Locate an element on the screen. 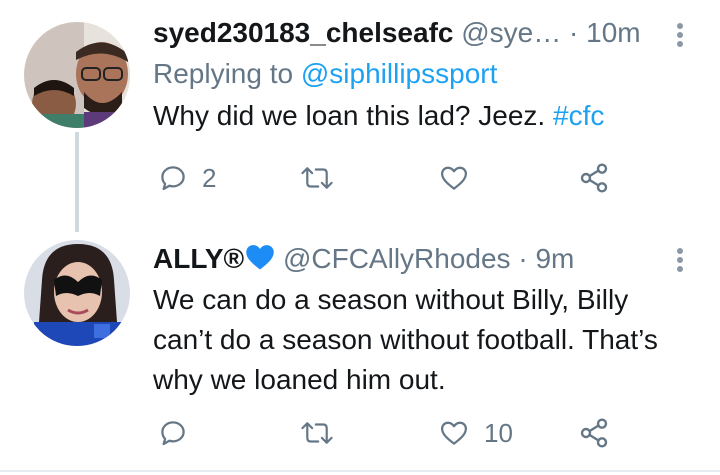 The width and height of the screenshot is (720, 475). tweet-text-content: Why did we loan this lad? Jeez. is located at coordinates (349, 115).